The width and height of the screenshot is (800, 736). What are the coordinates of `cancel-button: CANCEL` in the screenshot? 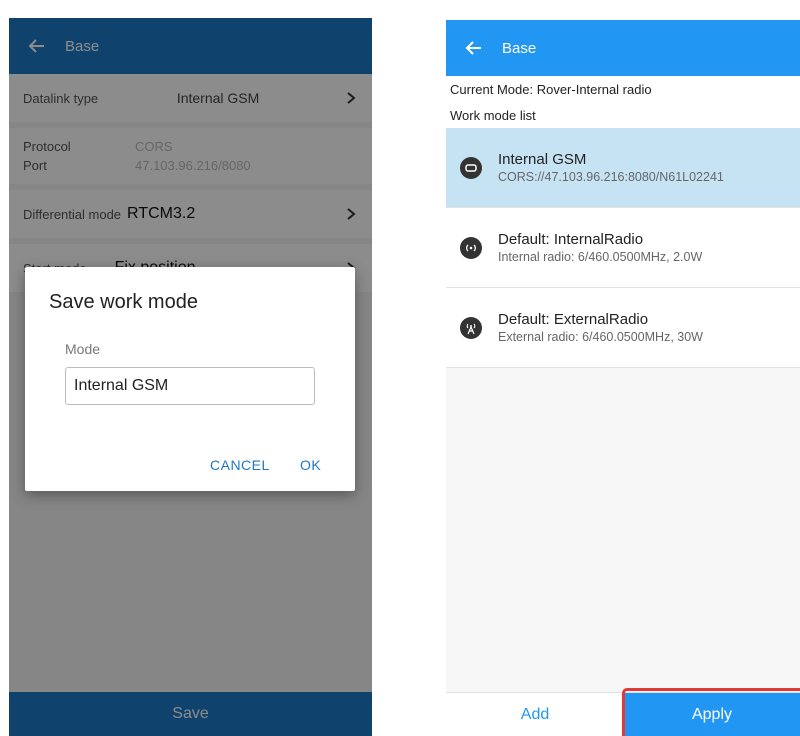 It's located at (240, 465).